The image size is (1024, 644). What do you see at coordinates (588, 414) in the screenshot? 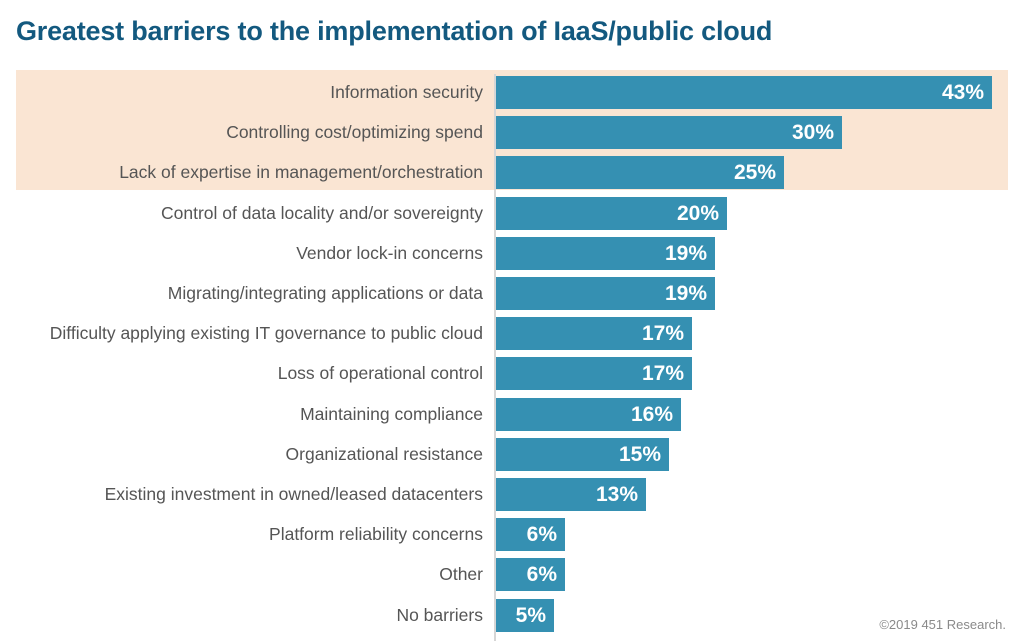
I see `bar: 16%` at bounding box center [588, 414].